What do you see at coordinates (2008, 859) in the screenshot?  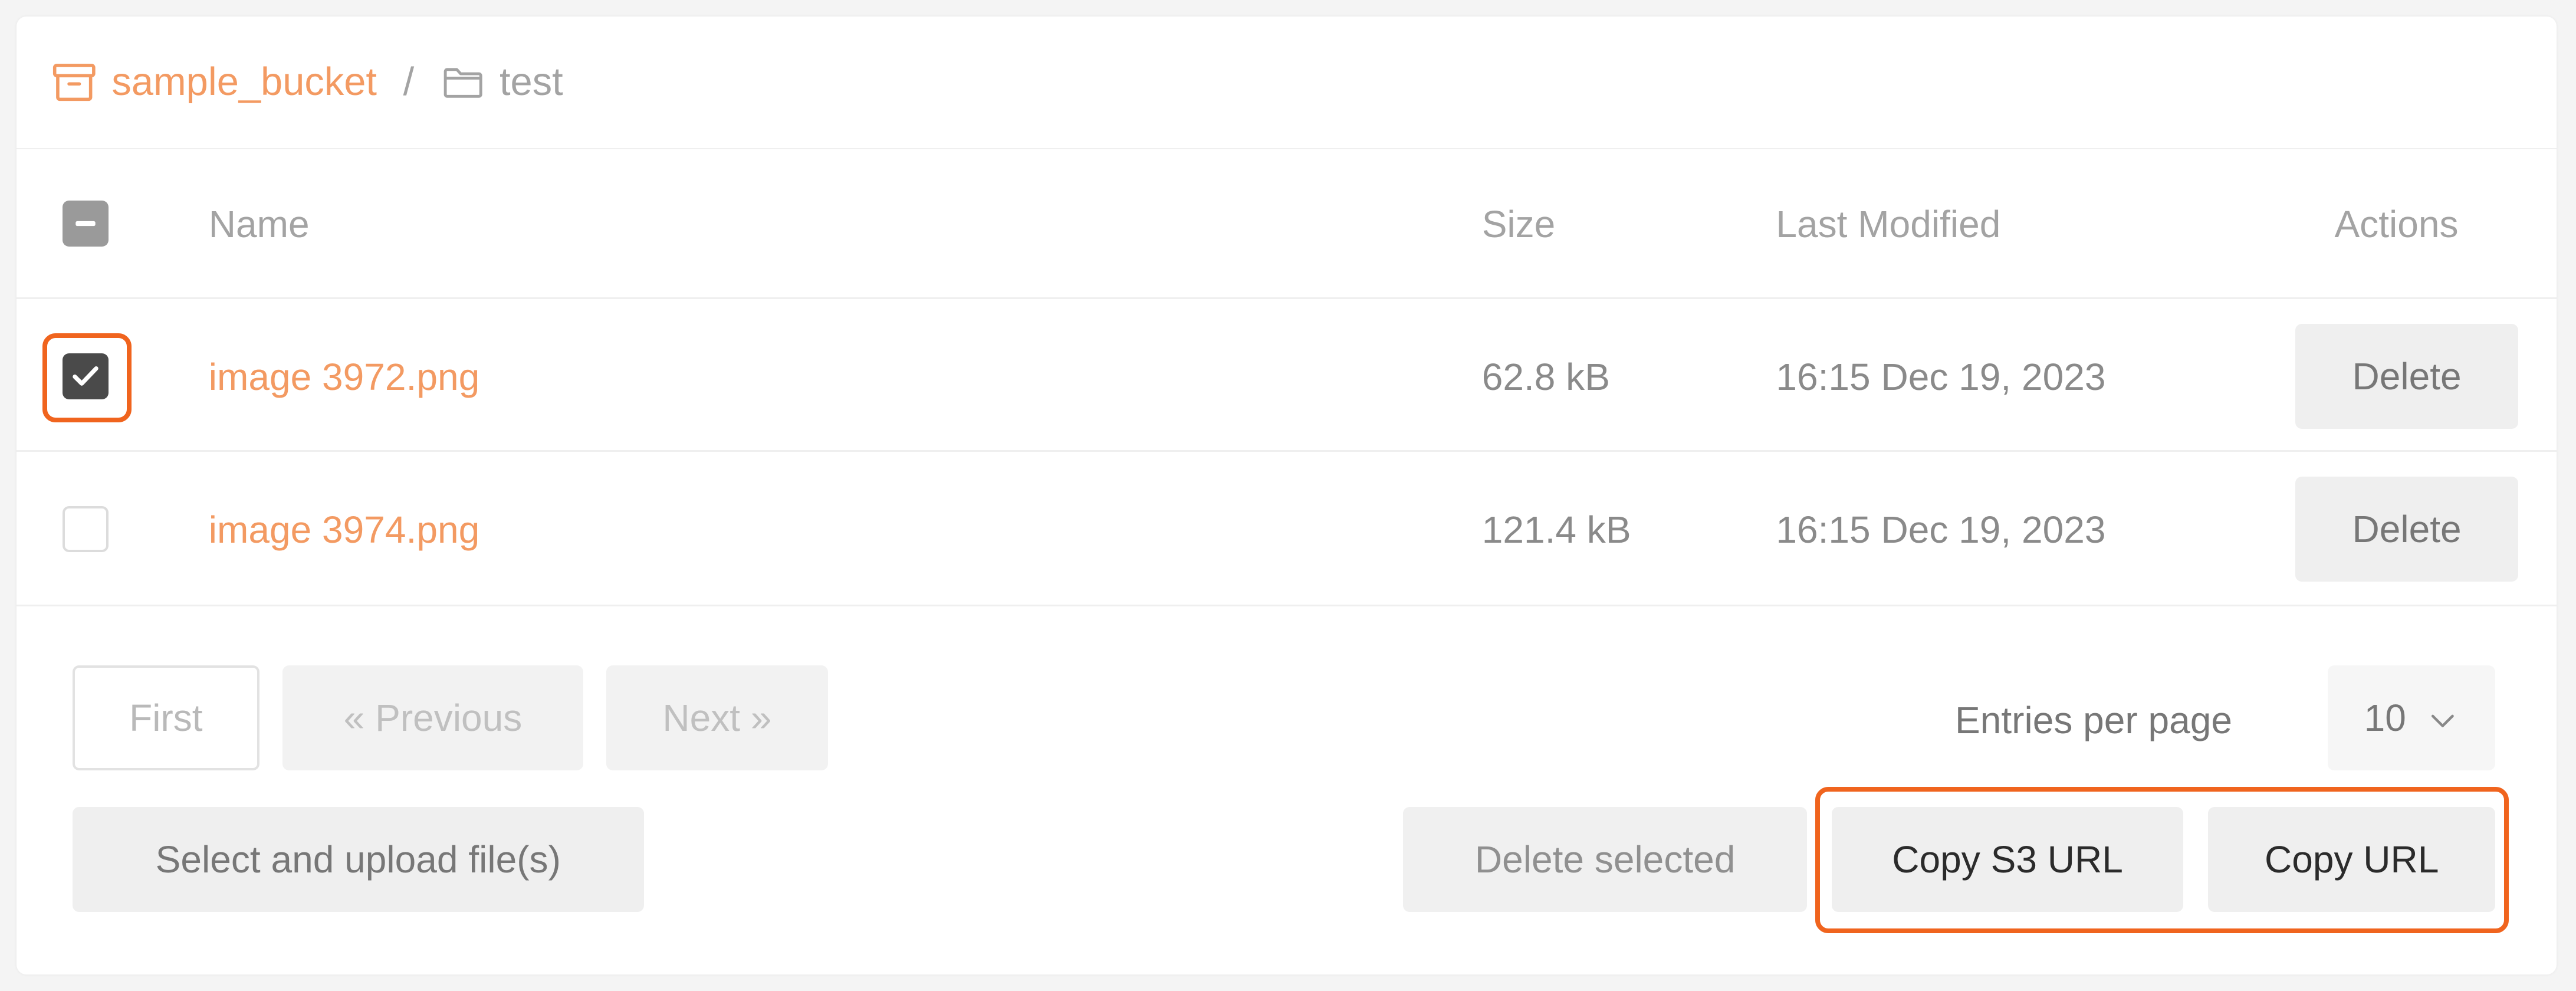 I see `copy-s3-url-button: Copy S3 URL` at bounding box center [2008, 859].